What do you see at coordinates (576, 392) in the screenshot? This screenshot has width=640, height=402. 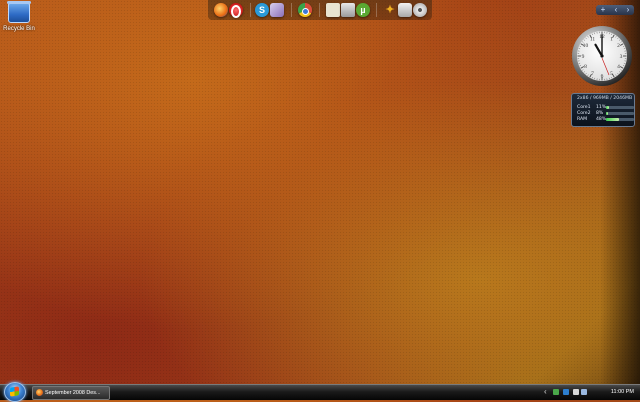 I see `volume-icon` at bounding box center [576, 392].